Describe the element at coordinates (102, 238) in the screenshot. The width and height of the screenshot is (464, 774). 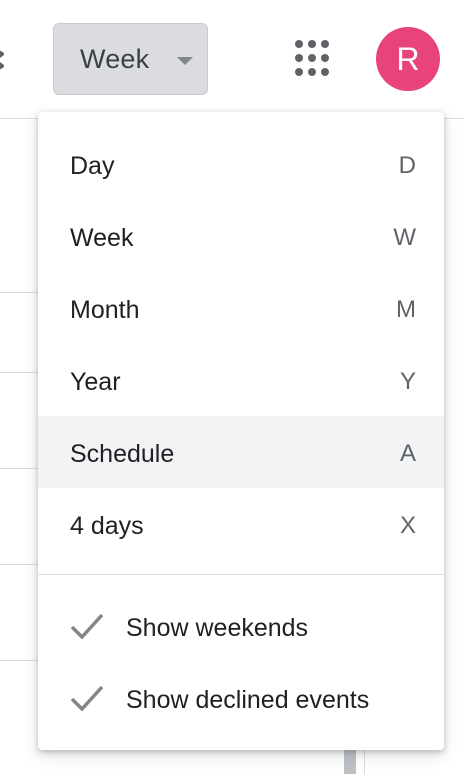
I see `menu-item-label: Week` at that location.